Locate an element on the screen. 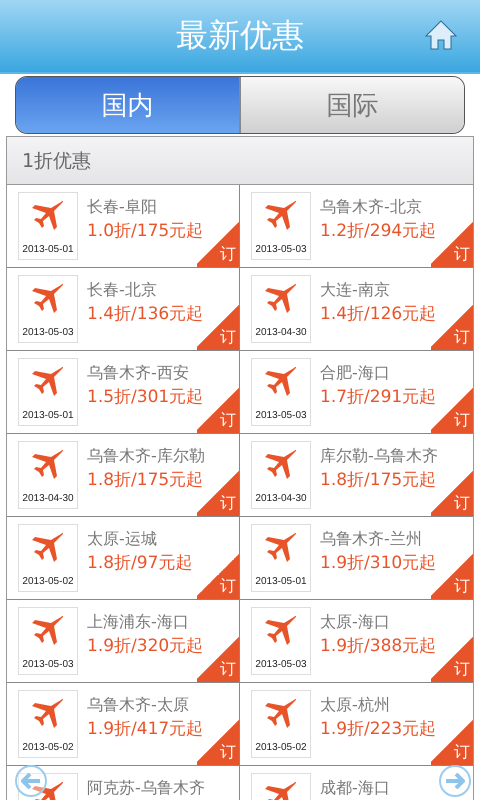  route-text: 乌鲁木齐-太原 is located at coordinates (138, 705).